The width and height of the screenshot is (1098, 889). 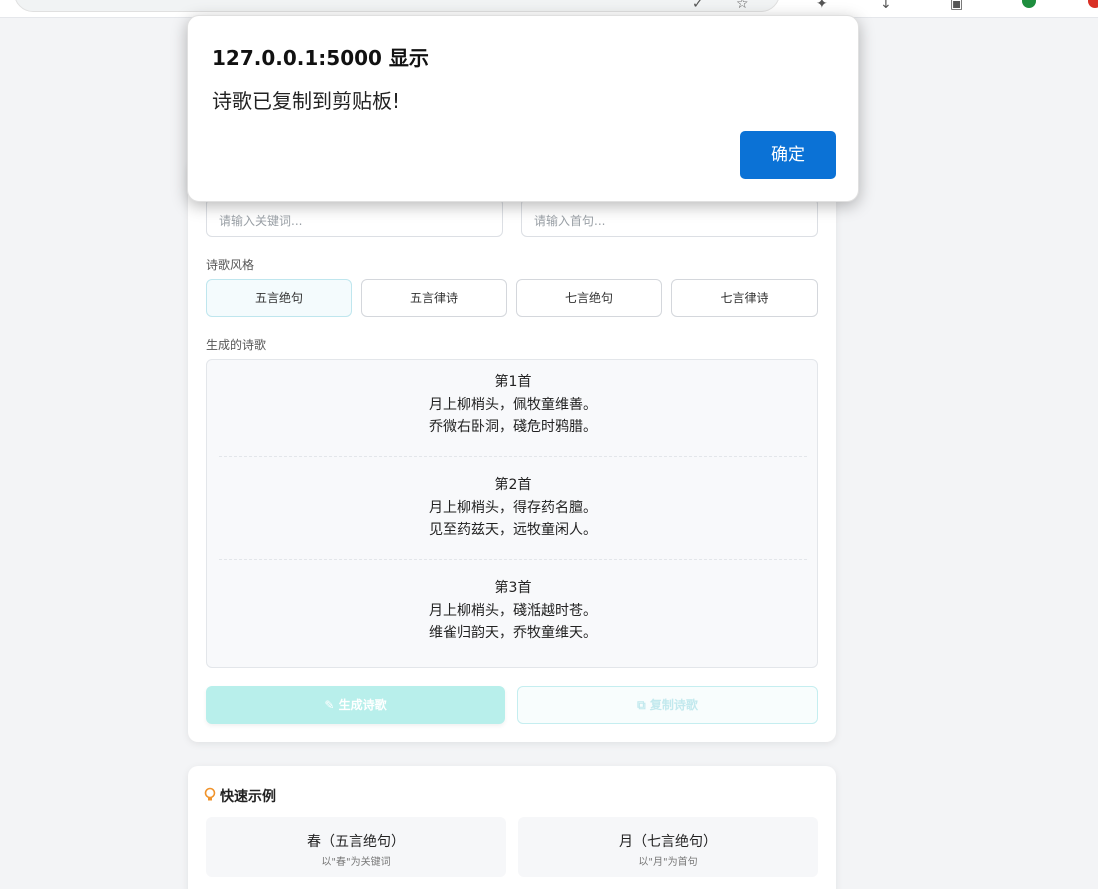 I want to click on ok-button: 确定, so click(x=788, y=155).